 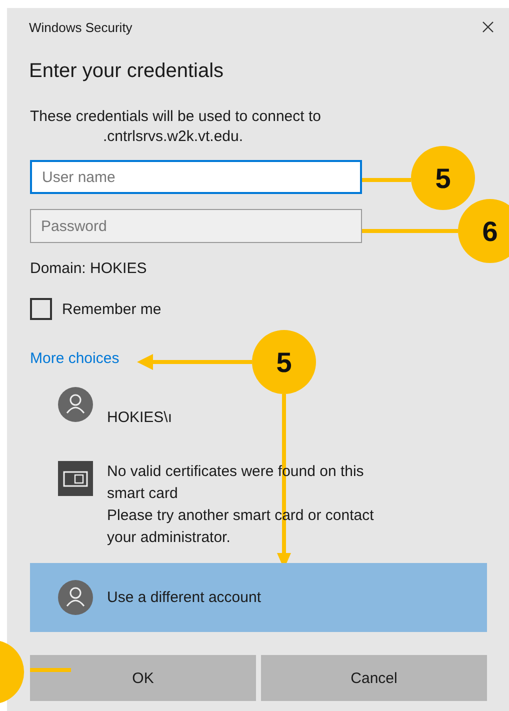 What do you see at coordinates (176, 127) in the screenshot?
I see `description-text: These credentials will be used to connect to .cntrlsrvs.w2k.vt.edu.` at bounding box center [176, 127].